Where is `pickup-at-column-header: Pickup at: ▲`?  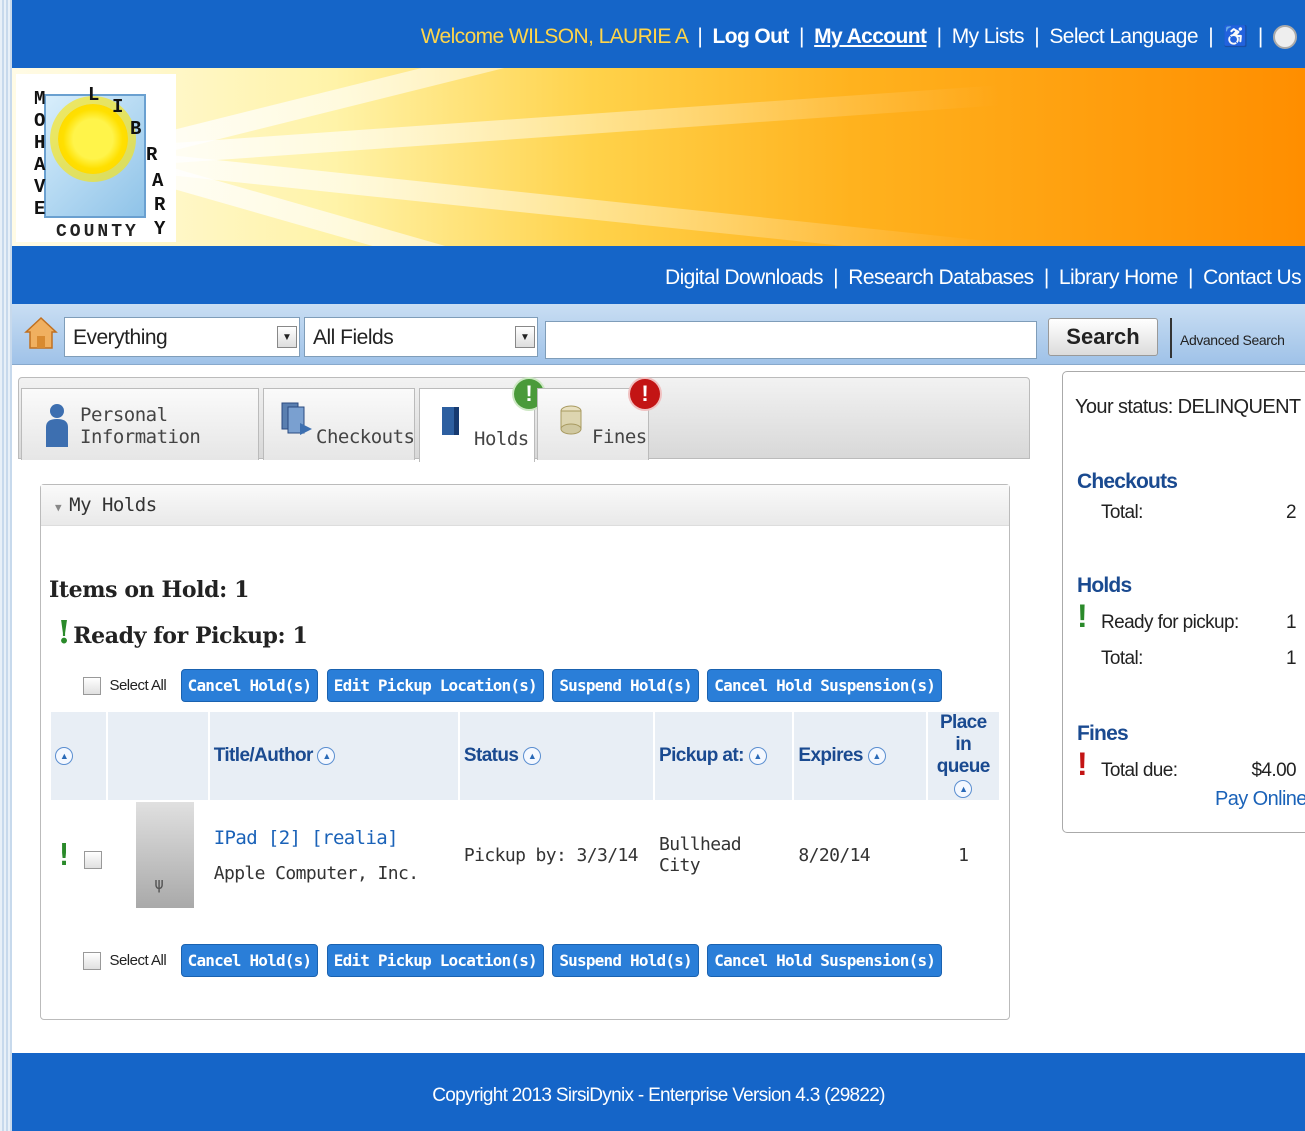 pickup-at-column-header: Pickup at: ▲ is located at coordinates (724, 756).